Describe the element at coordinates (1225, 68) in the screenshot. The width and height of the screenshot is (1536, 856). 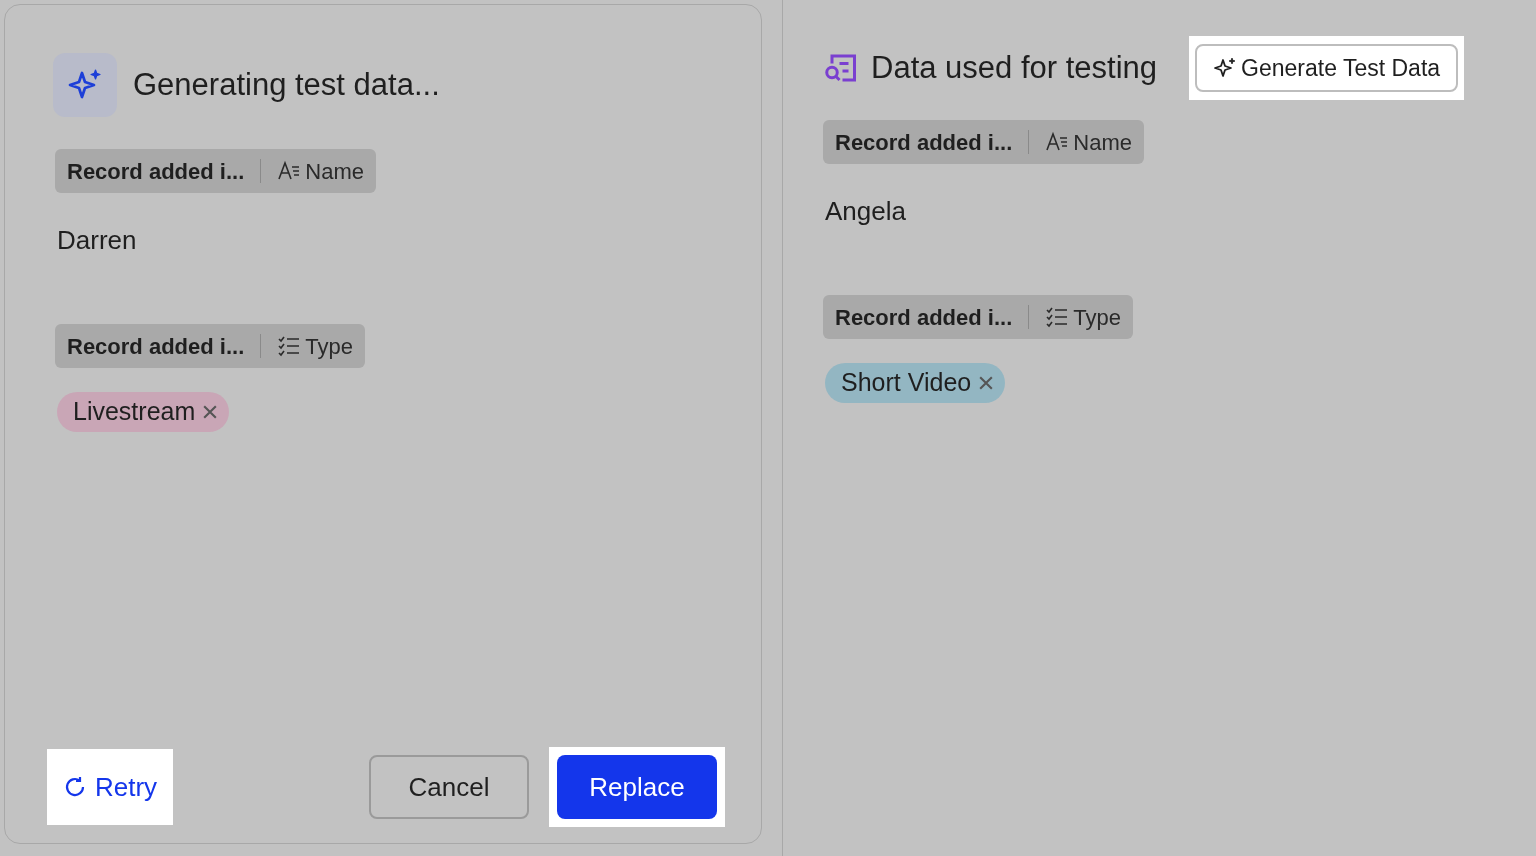
I see `sparkle-icon` at that location.